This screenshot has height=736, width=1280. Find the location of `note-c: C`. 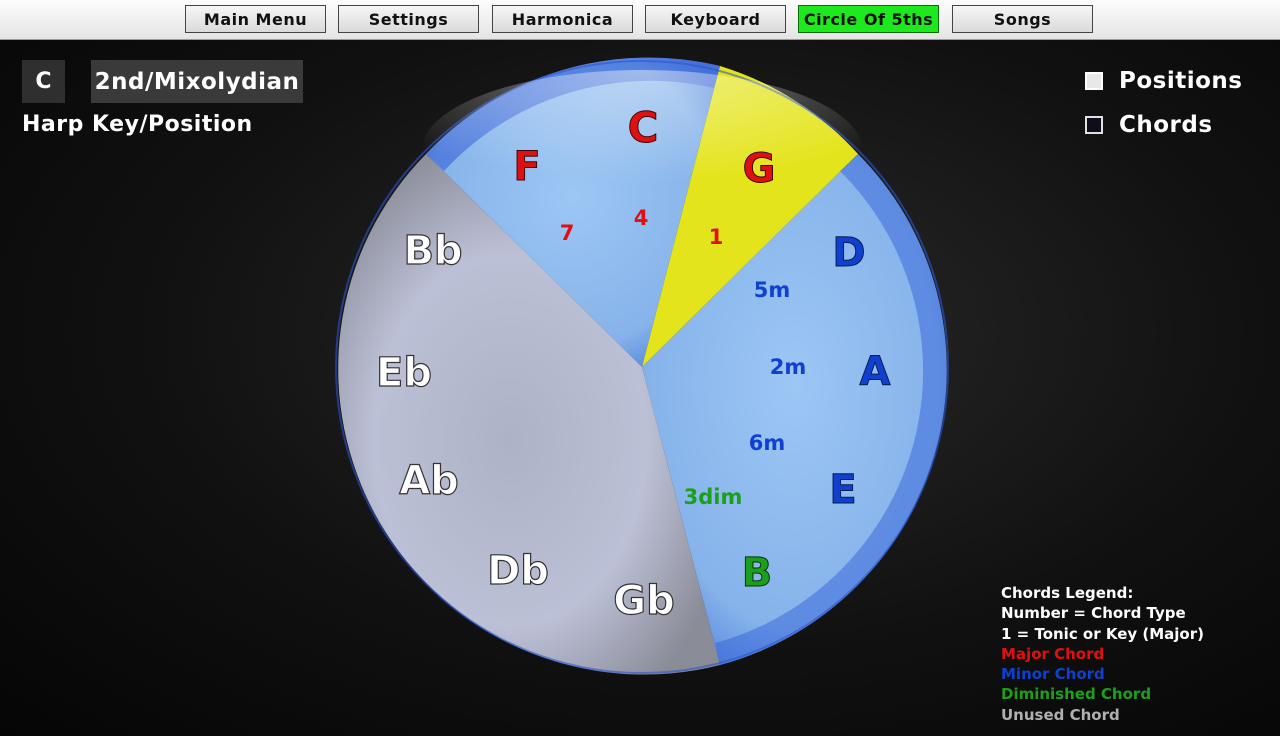

note-c: C is located at coordinates (643, 128).